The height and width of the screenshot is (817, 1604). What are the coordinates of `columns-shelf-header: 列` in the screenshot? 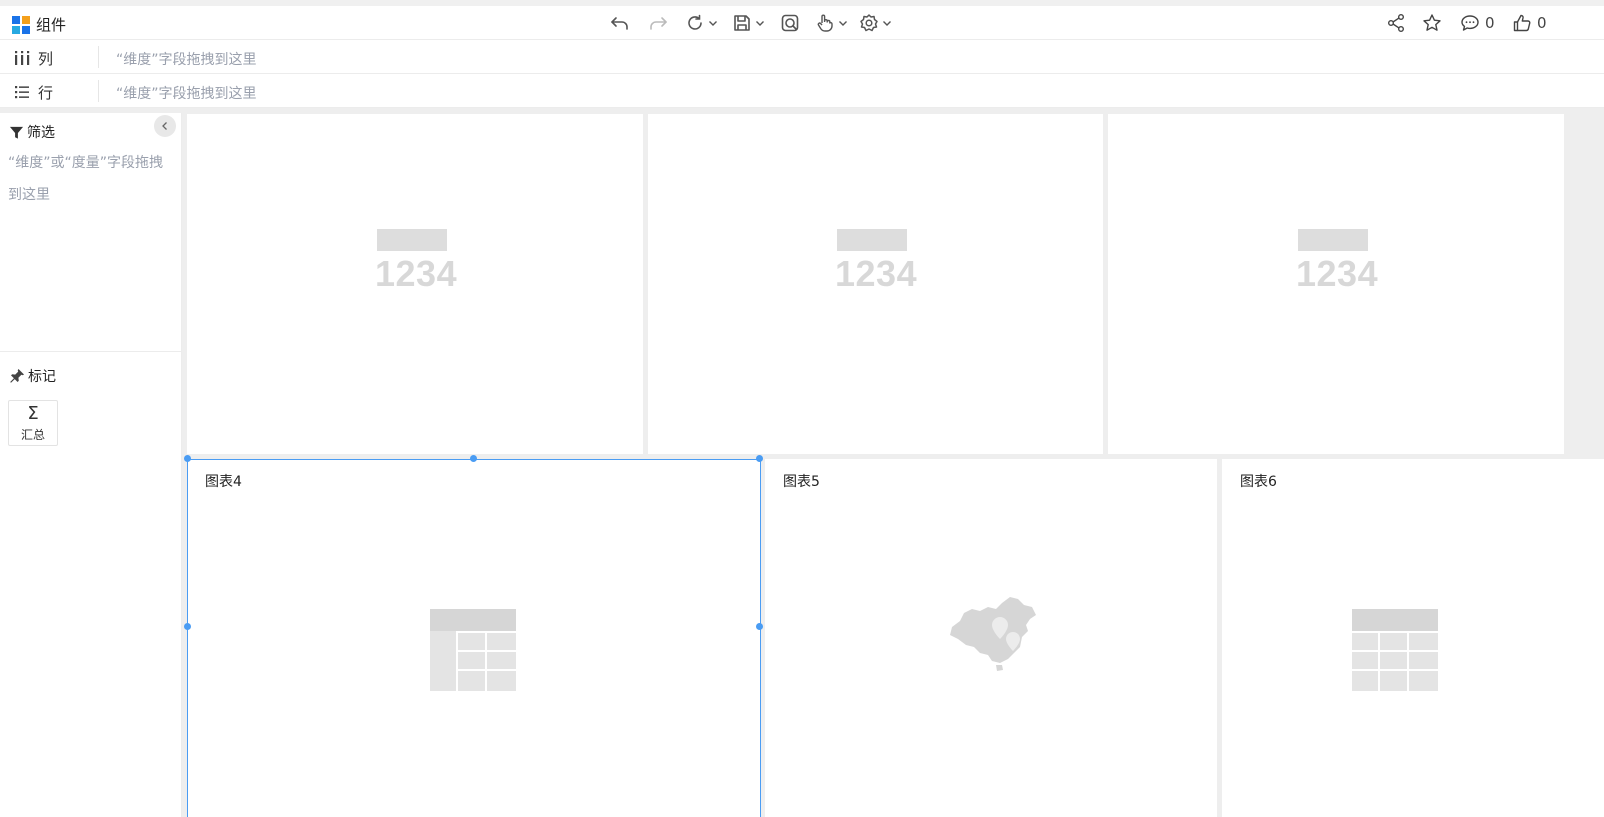 It's located at (55, 58).